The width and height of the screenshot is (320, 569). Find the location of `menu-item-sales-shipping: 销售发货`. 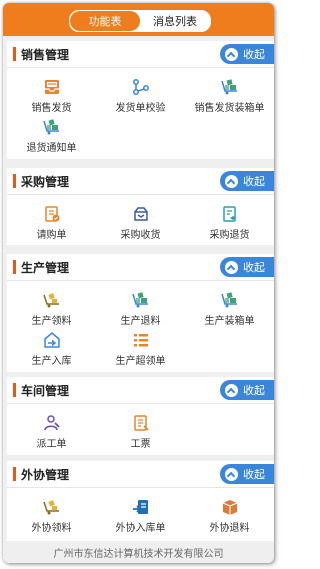

menu-item-sales-shipping: 销售发货 is located at coordinates (51, 94).